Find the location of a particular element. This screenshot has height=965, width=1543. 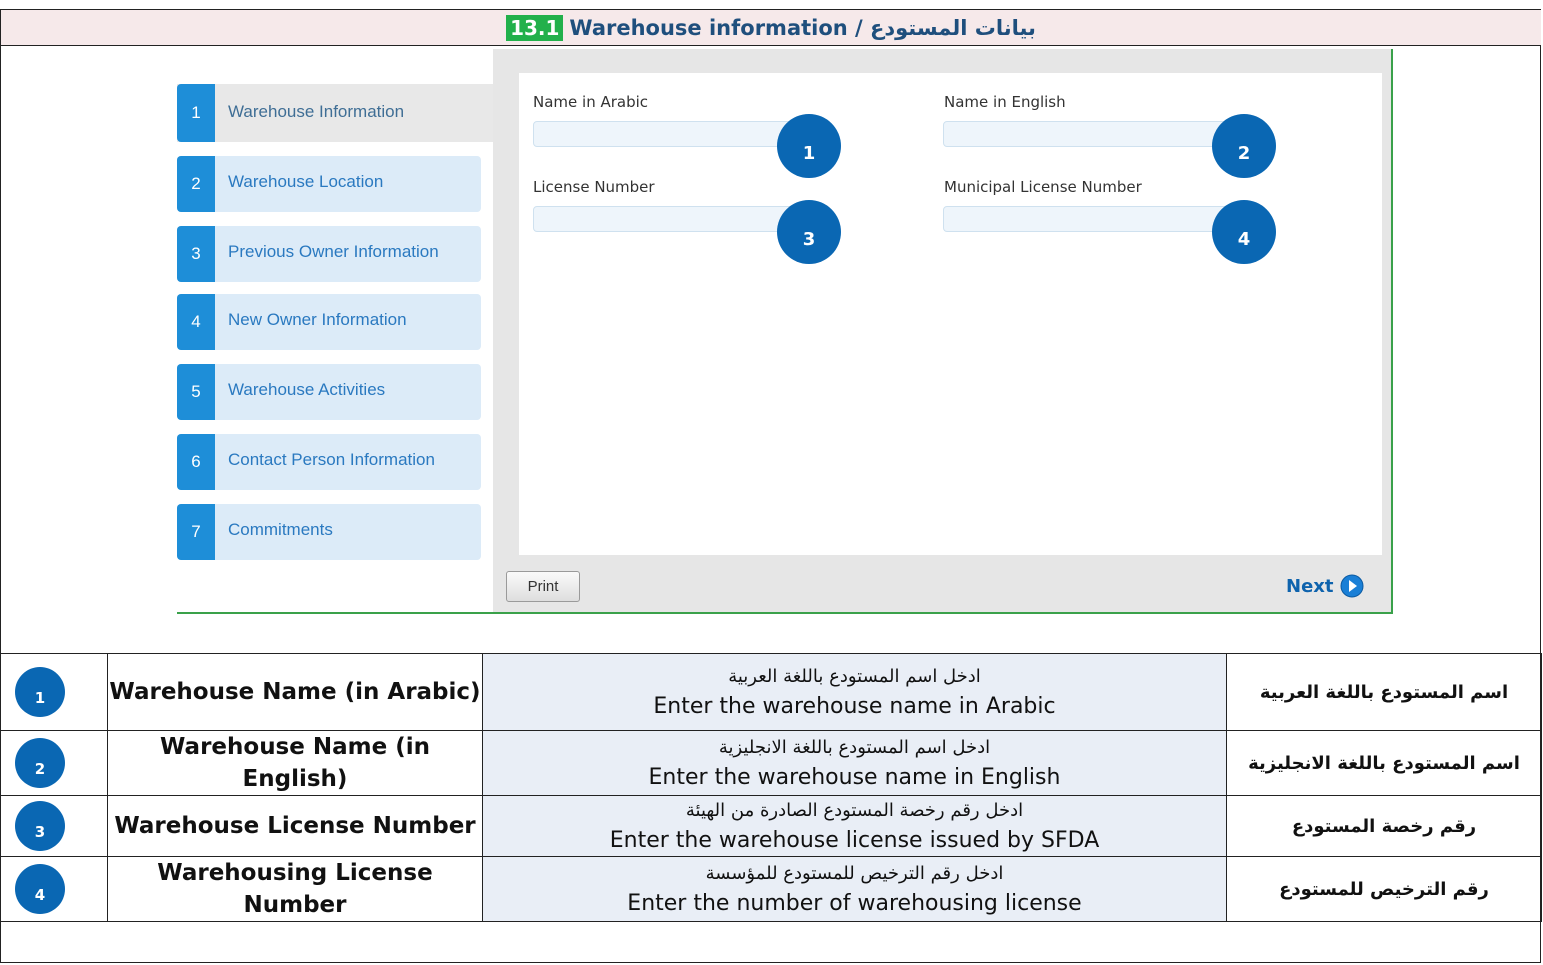

next-button-label: Next is located at coordinates (1310, 586).